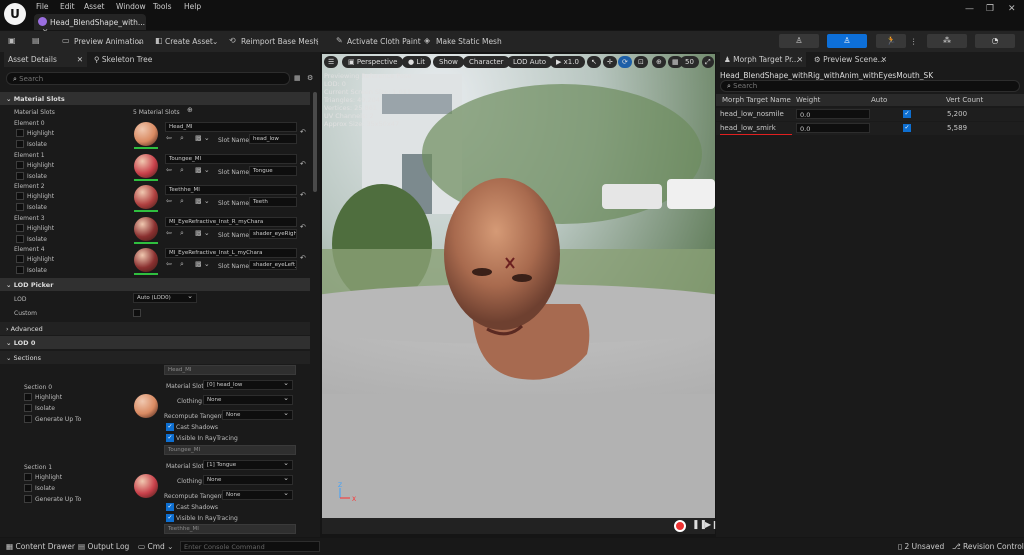  What do you see at coordinates (995, 41) in the screenshot?
I see `physics-mode-button: ◔` at bounding box center [995, 41].